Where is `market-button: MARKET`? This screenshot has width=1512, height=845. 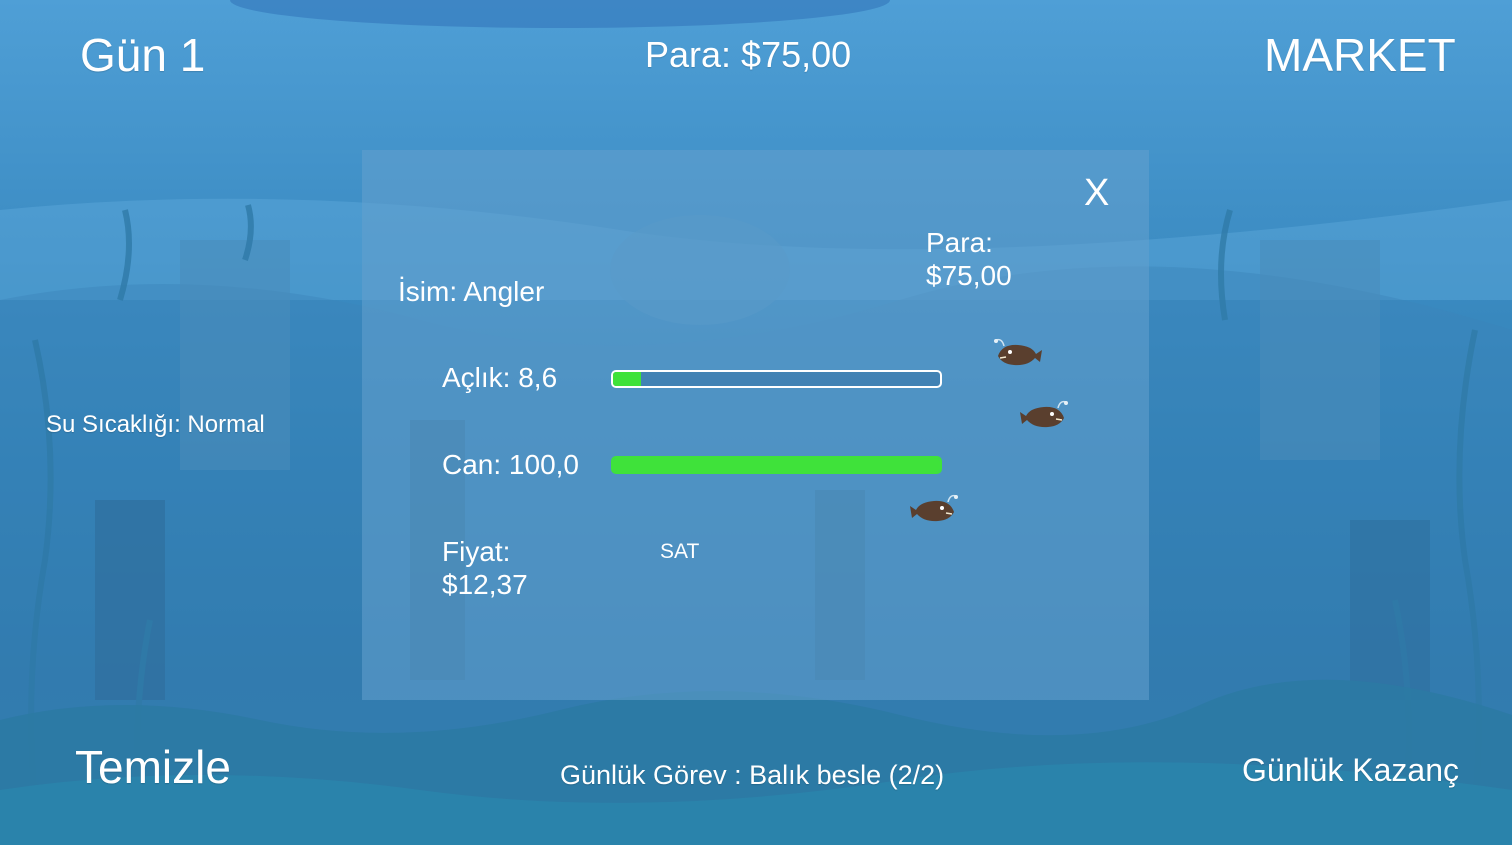 market-button: MARKET is located at coordinates (1360, 55).